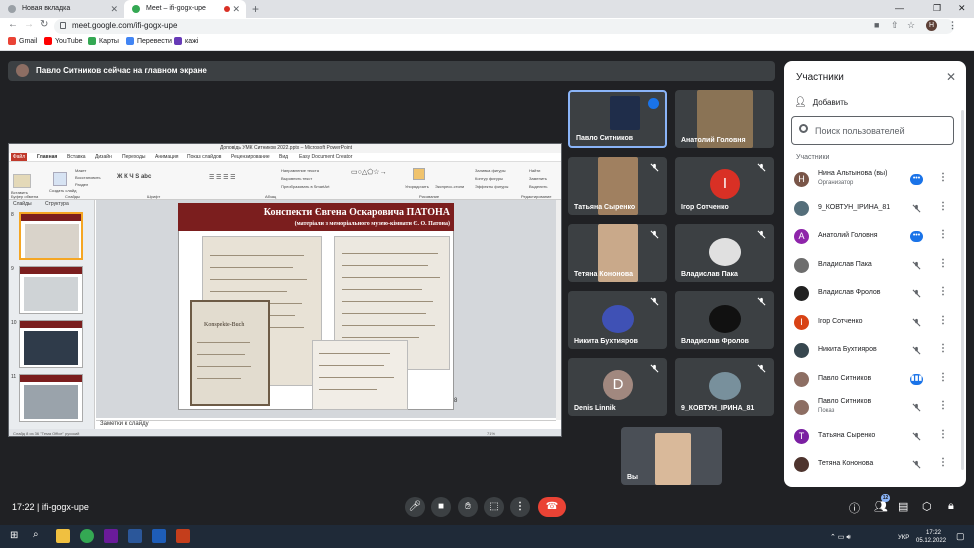 The height and width of the screenshot is (548, 974). What do you see at coordinates (875, 237) in the screenshot?
I see `participant-row: А Анатолий Головня ••• ⋮` at bounding box center [875, 237].